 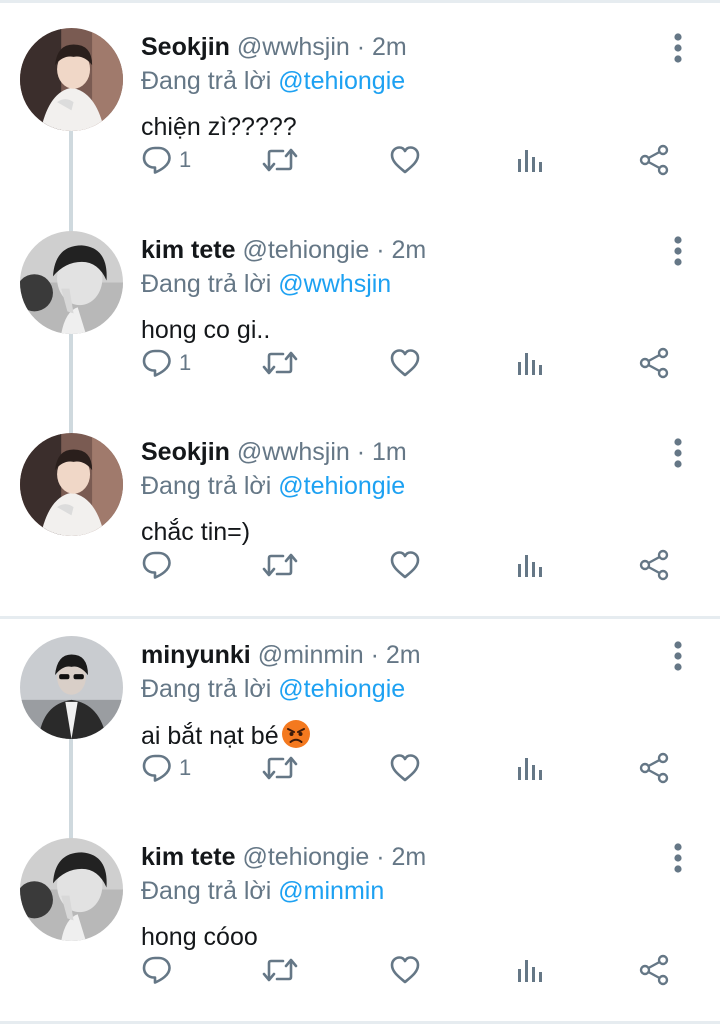 I want to click on reply-mention: @minmin, so click(x=331, y=891).